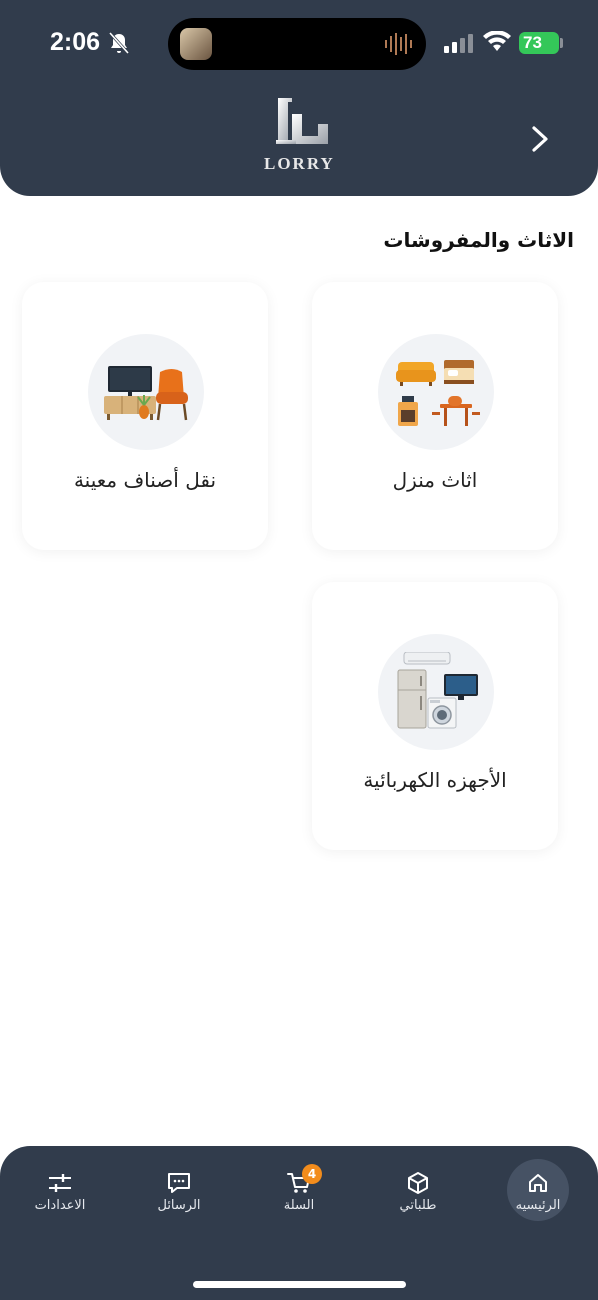  What do you see at coordinates (179, 1183) in the screenshot?
I see `chat-icon` at bounding box center [179, 1183].